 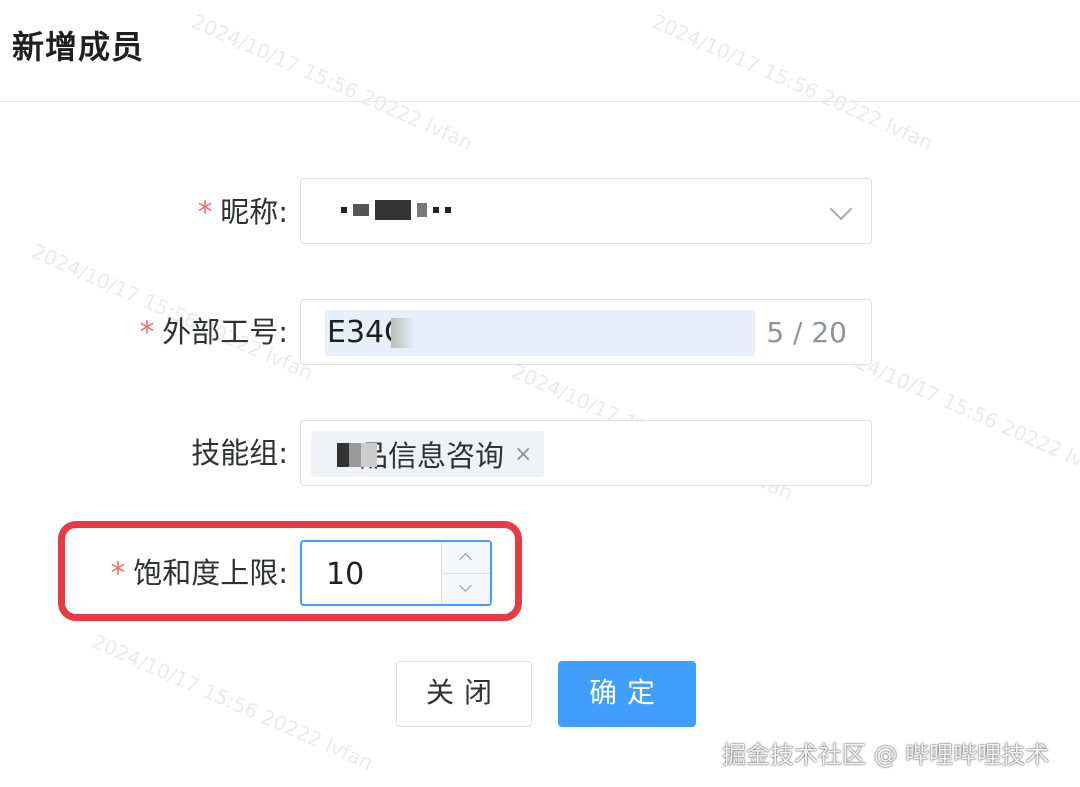 I want to click on skill-group-label-text: 技能组:, so click(x=239, y=453).